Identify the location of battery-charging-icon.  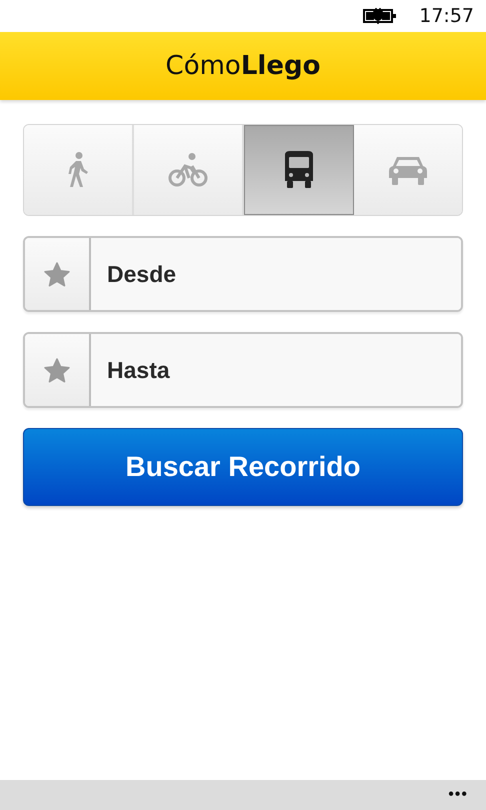
(380, 16).